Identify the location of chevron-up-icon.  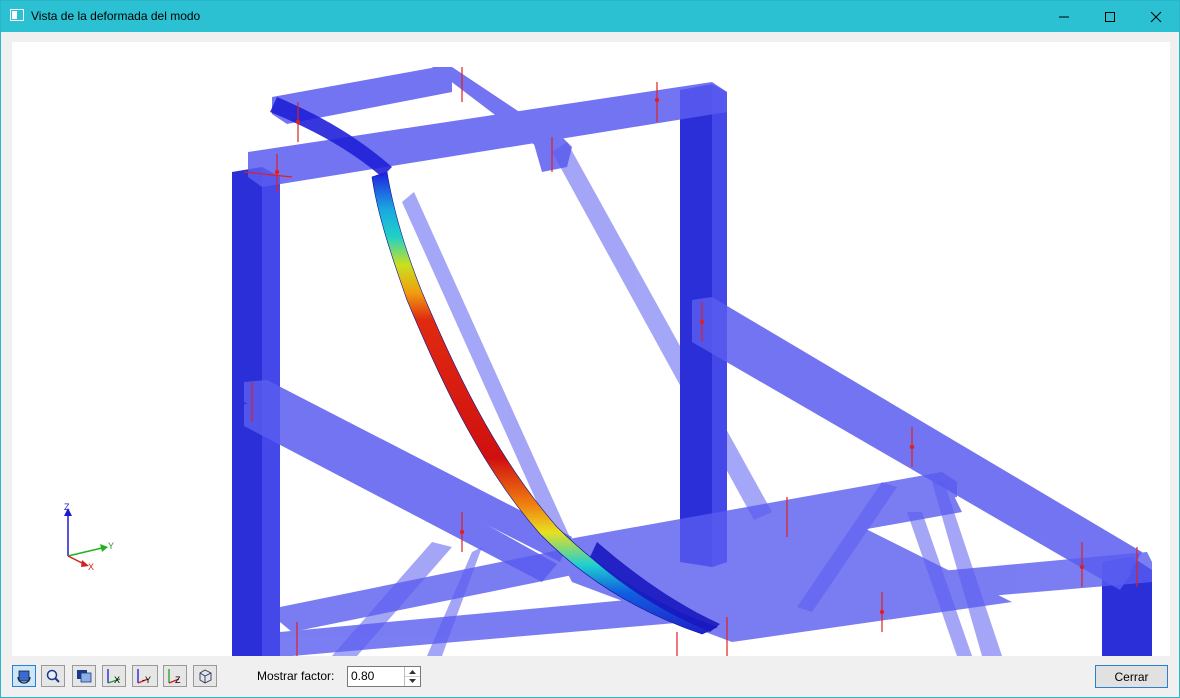
(412, 671).